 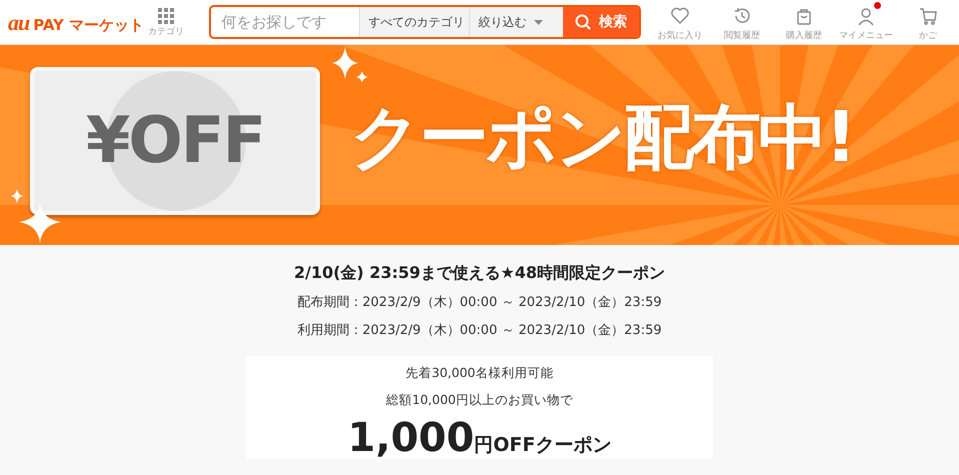 I want to click on cart-icon, so click(x=928, y=16).